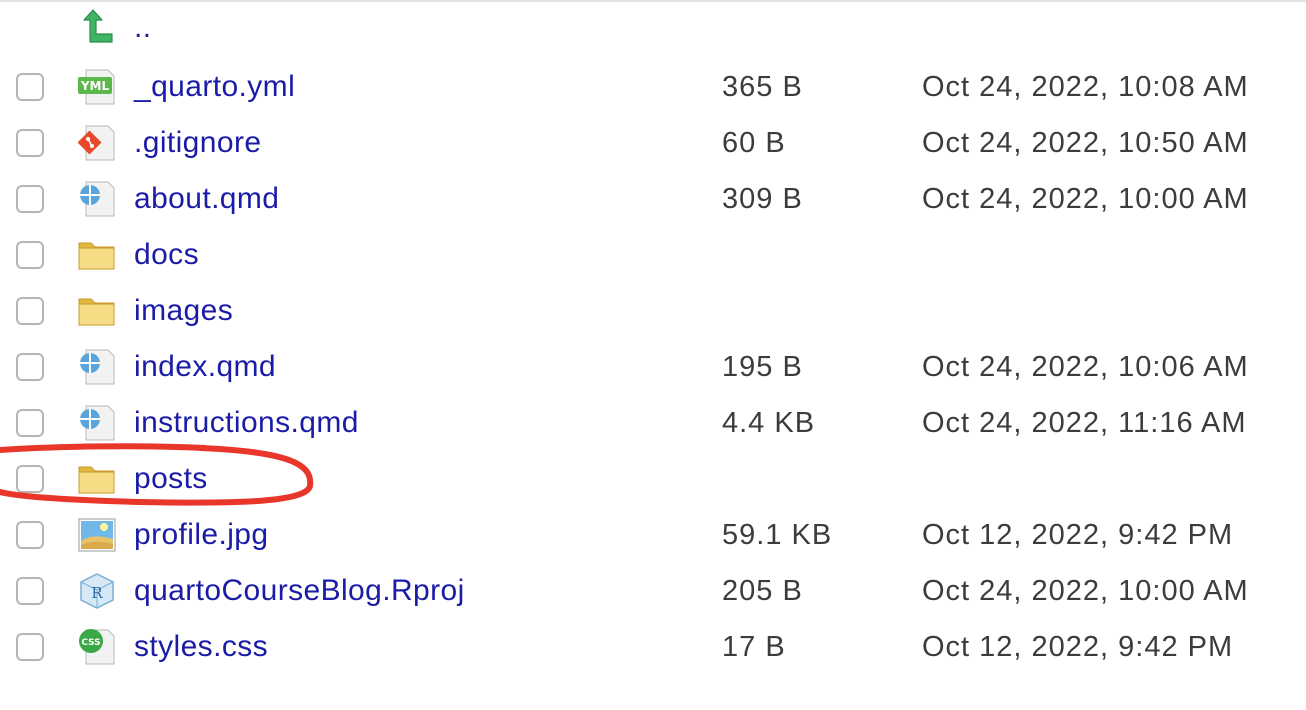  Describe the element at coordinates (1085, 87) in the screenshot. I see `file-modified: Oct 24, 2022, 10:08 AM` at that location.